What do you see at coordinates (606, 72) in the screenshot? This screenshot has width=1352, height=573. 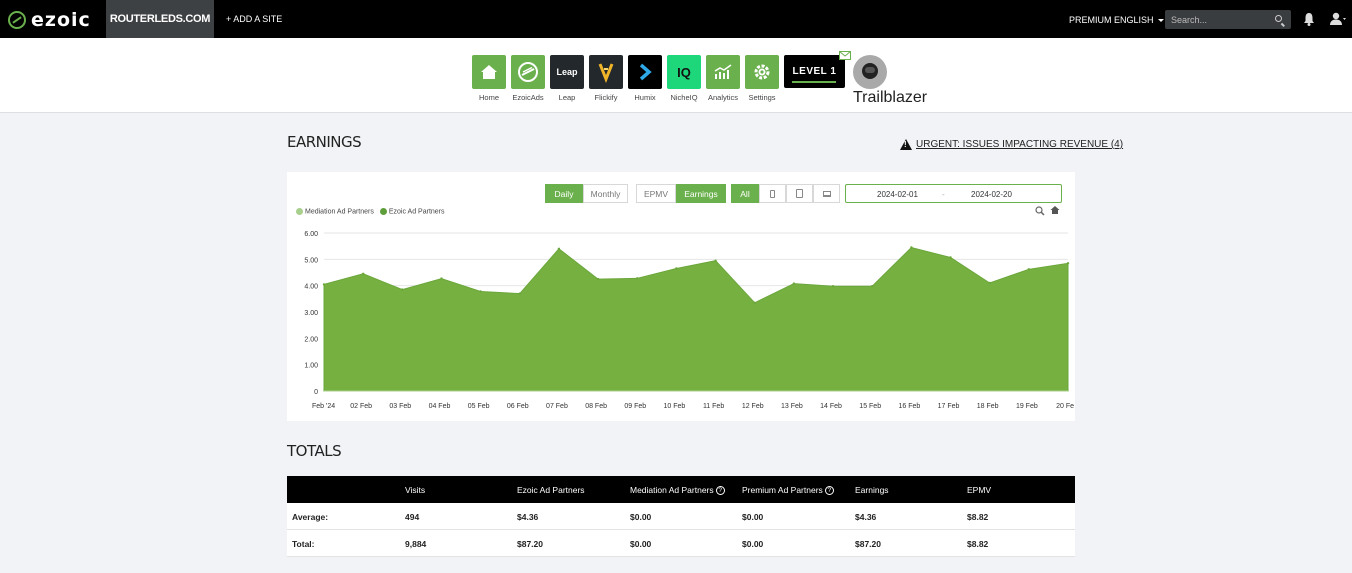 I see `flickify-icon` at bounding box center [606, 72].